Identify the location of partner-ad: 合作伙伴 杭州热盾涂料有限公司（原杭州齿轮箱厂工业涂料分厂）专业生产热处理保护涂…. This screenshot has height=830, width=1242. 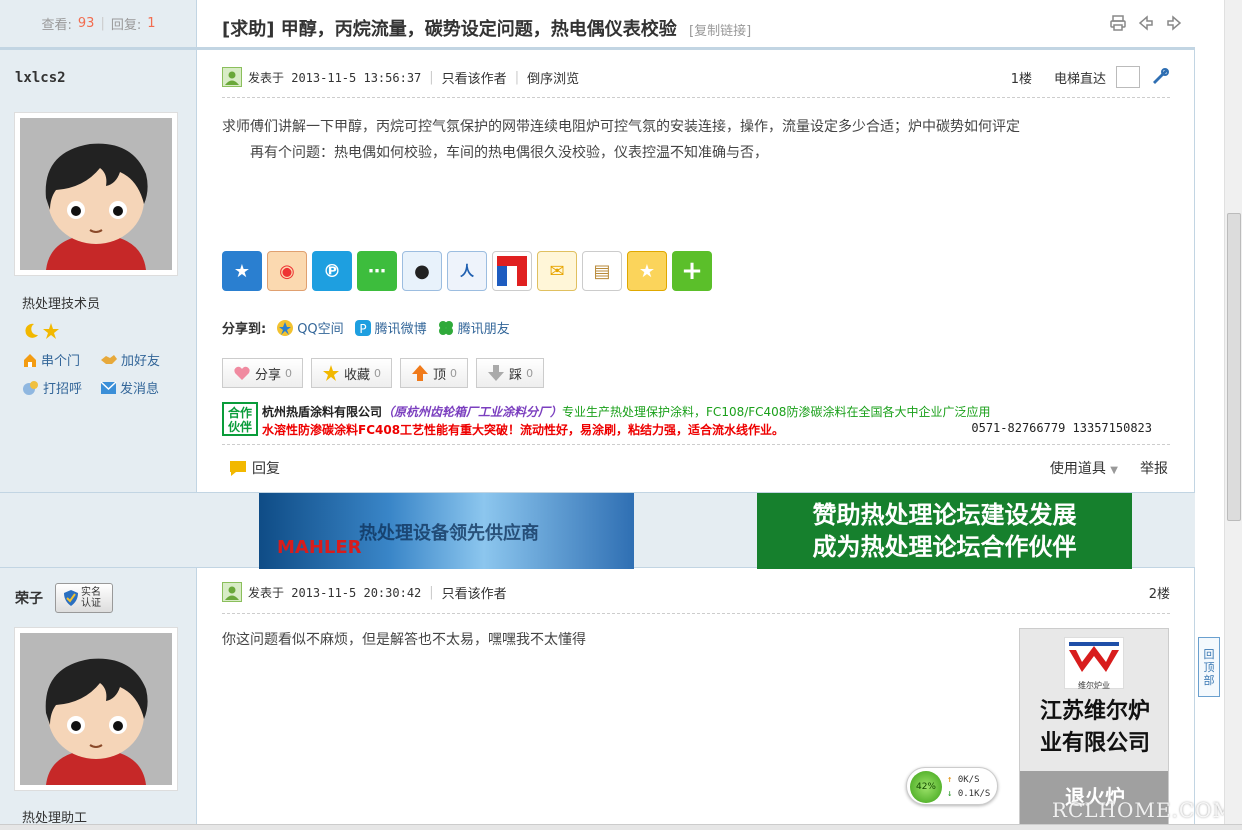
(694, 420).